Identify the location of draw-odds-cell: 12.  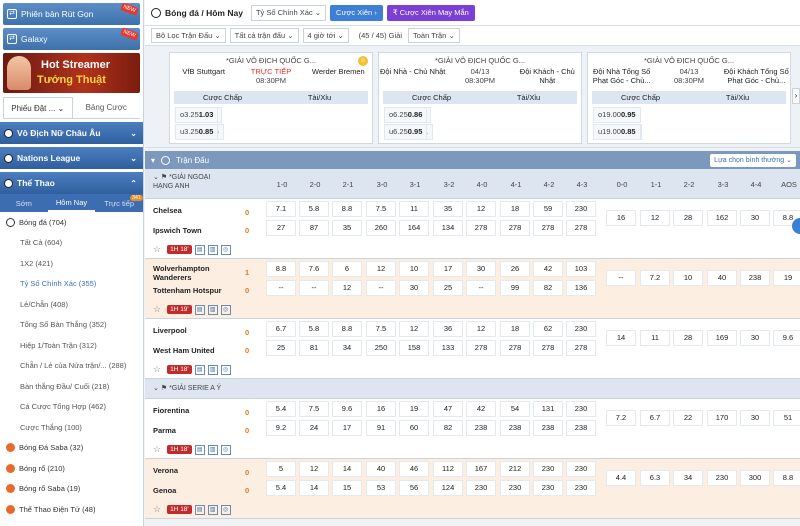
(655, 218).